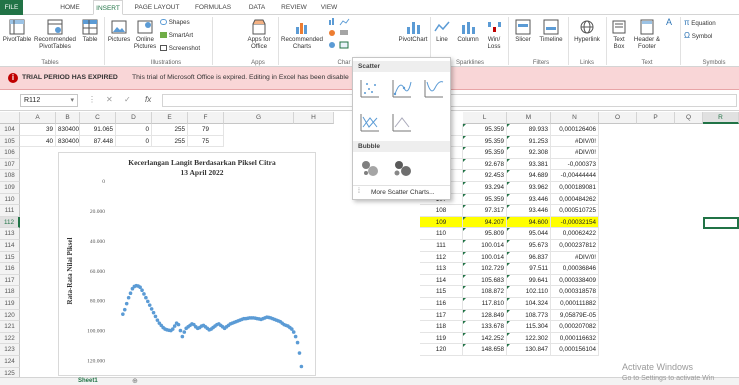  What do you see at coordinates (485, 338) in the screenshot?
I see `cell: 142.252` at bounding box center [485, 338].